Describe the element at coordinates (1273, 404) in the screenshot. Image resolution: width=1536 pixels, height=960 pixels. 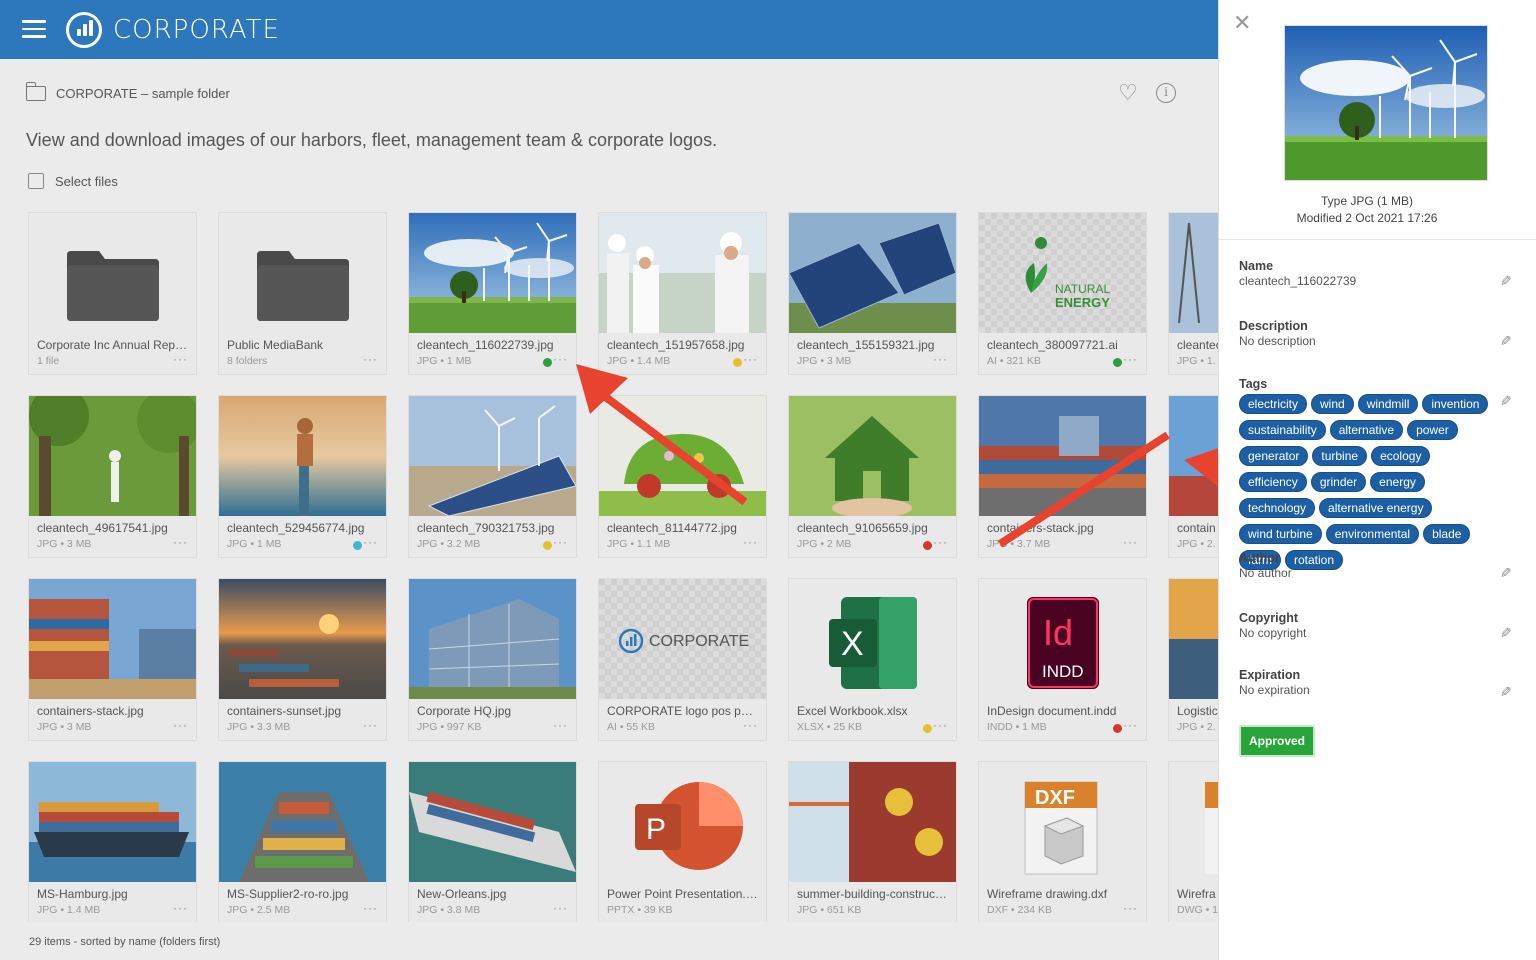
I see `tag-chip: electricity` at that location.